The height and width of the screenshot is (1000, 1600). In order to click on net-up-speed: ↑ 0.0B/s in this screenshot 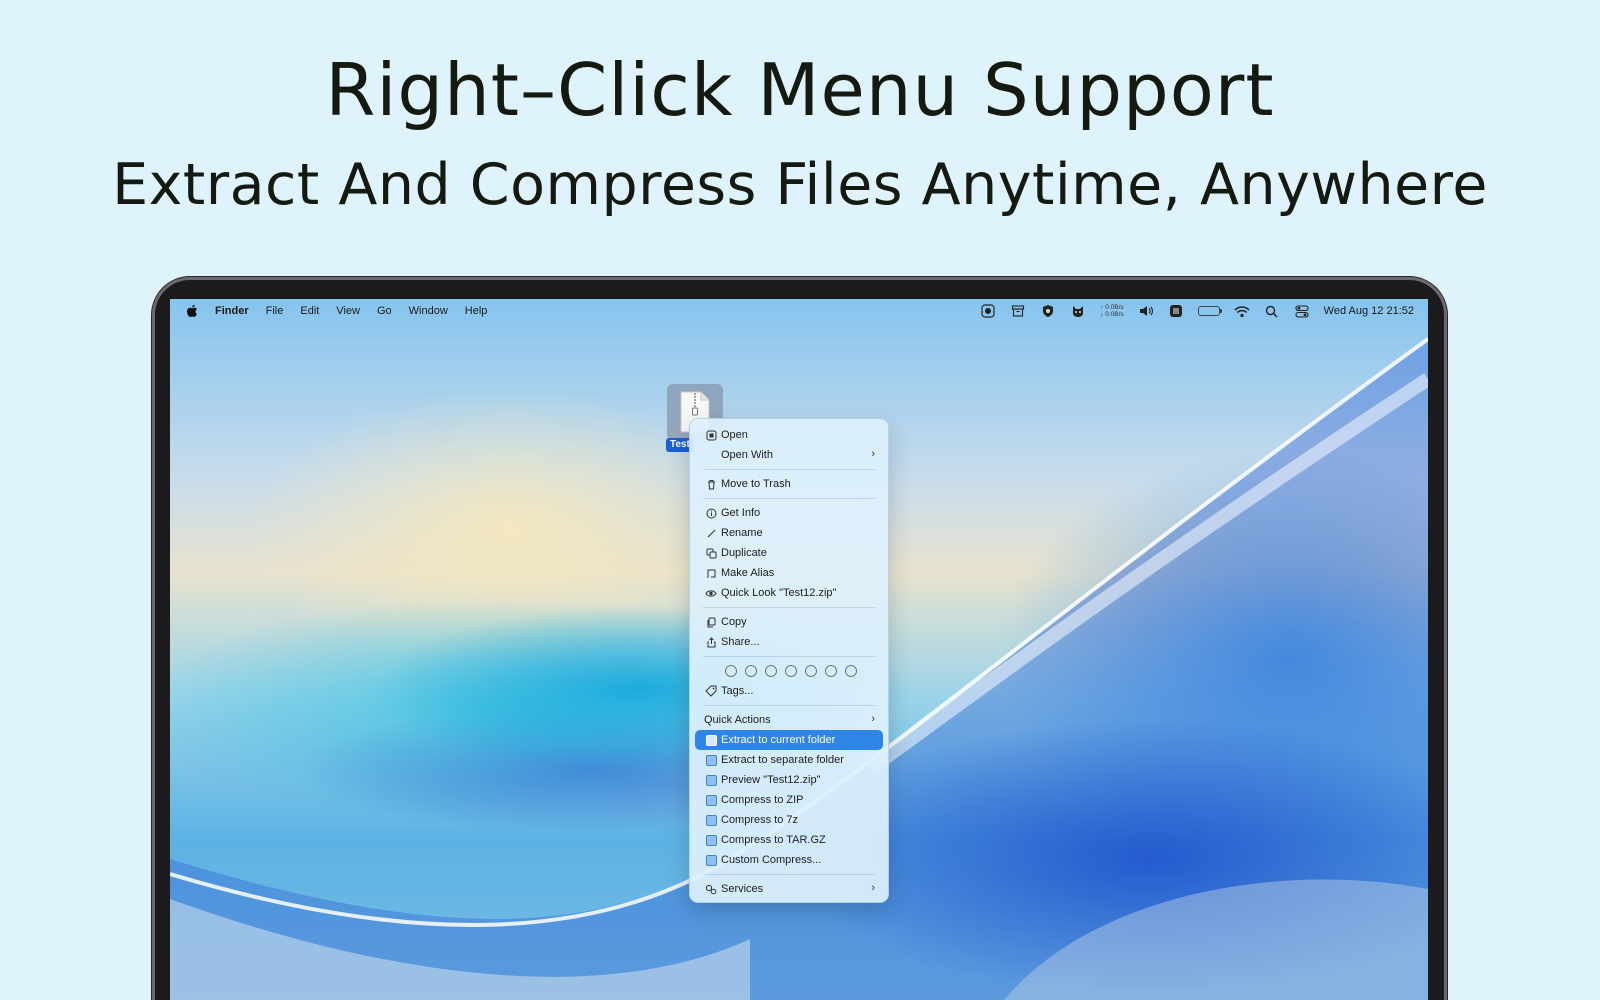, I will do `click(1112, 307)`.